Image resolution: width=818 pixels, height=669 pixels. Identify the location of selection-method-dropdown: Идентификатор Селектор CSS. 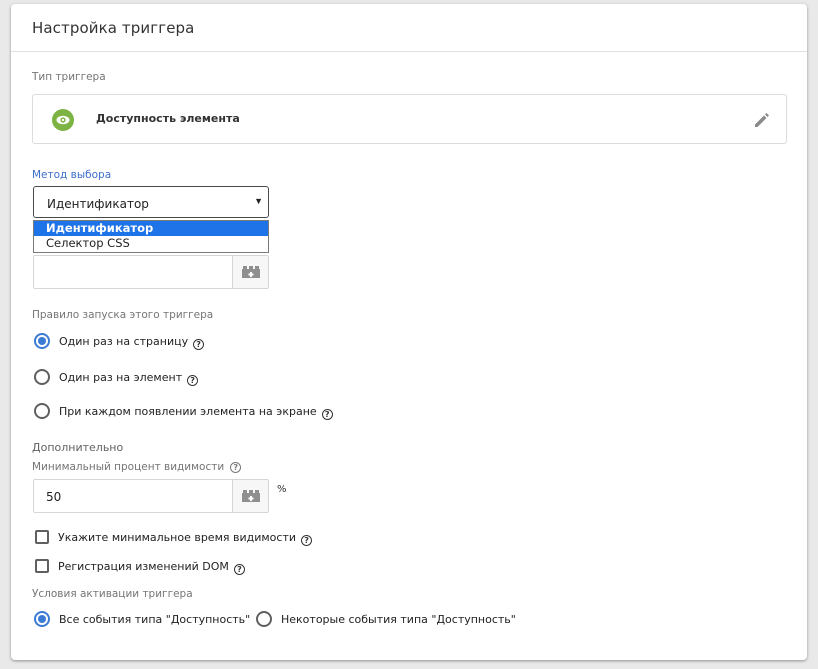
(151, 236).